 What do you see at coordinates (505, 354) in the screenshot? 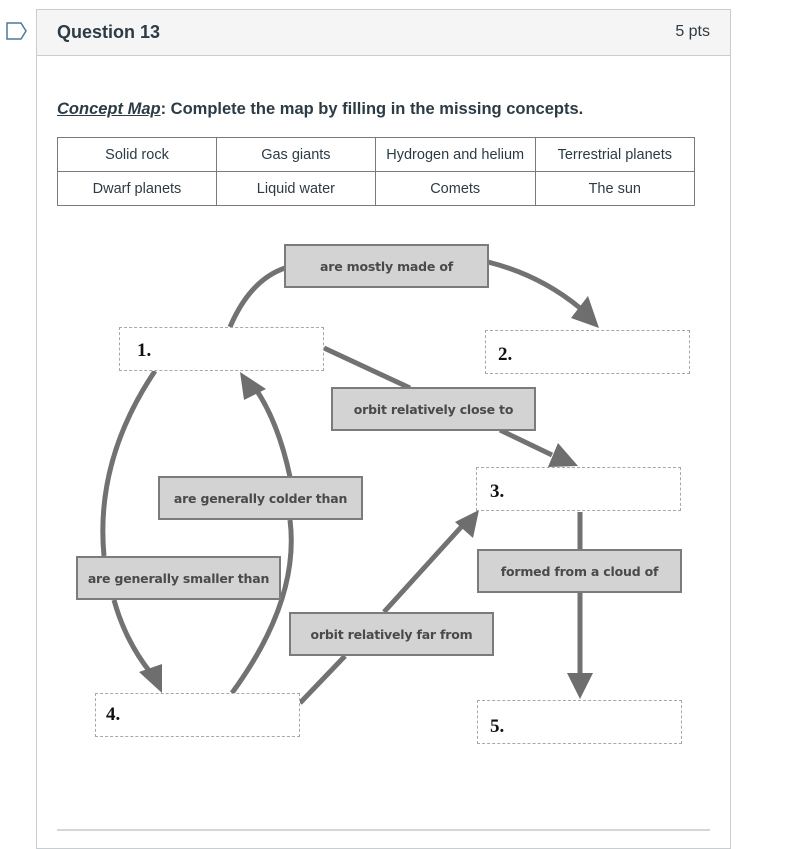
I see `slot-number: 2.` at bounding box center [505, 354].